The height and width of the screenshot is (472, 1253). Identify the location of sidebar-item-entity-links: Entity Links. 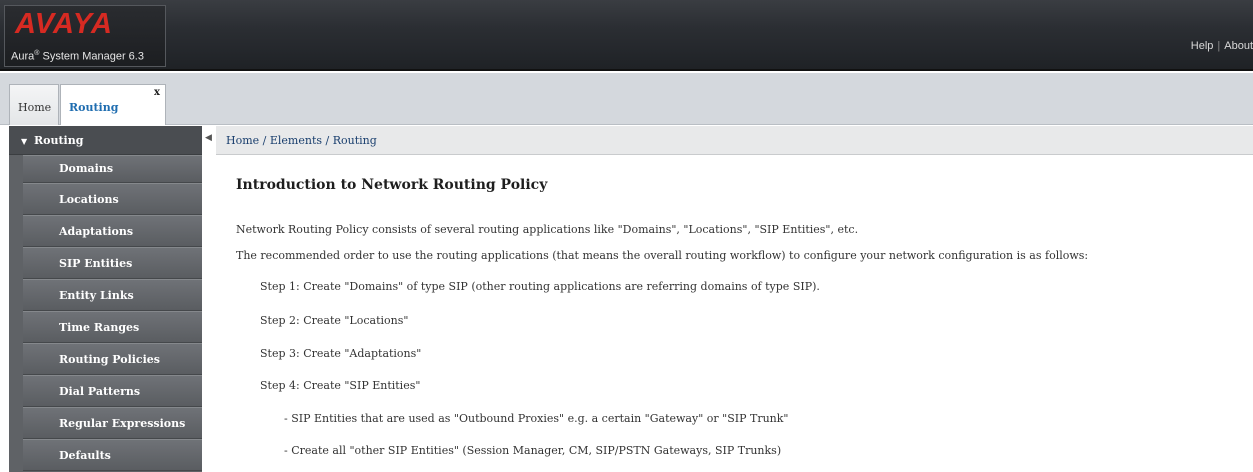
(112, 295).